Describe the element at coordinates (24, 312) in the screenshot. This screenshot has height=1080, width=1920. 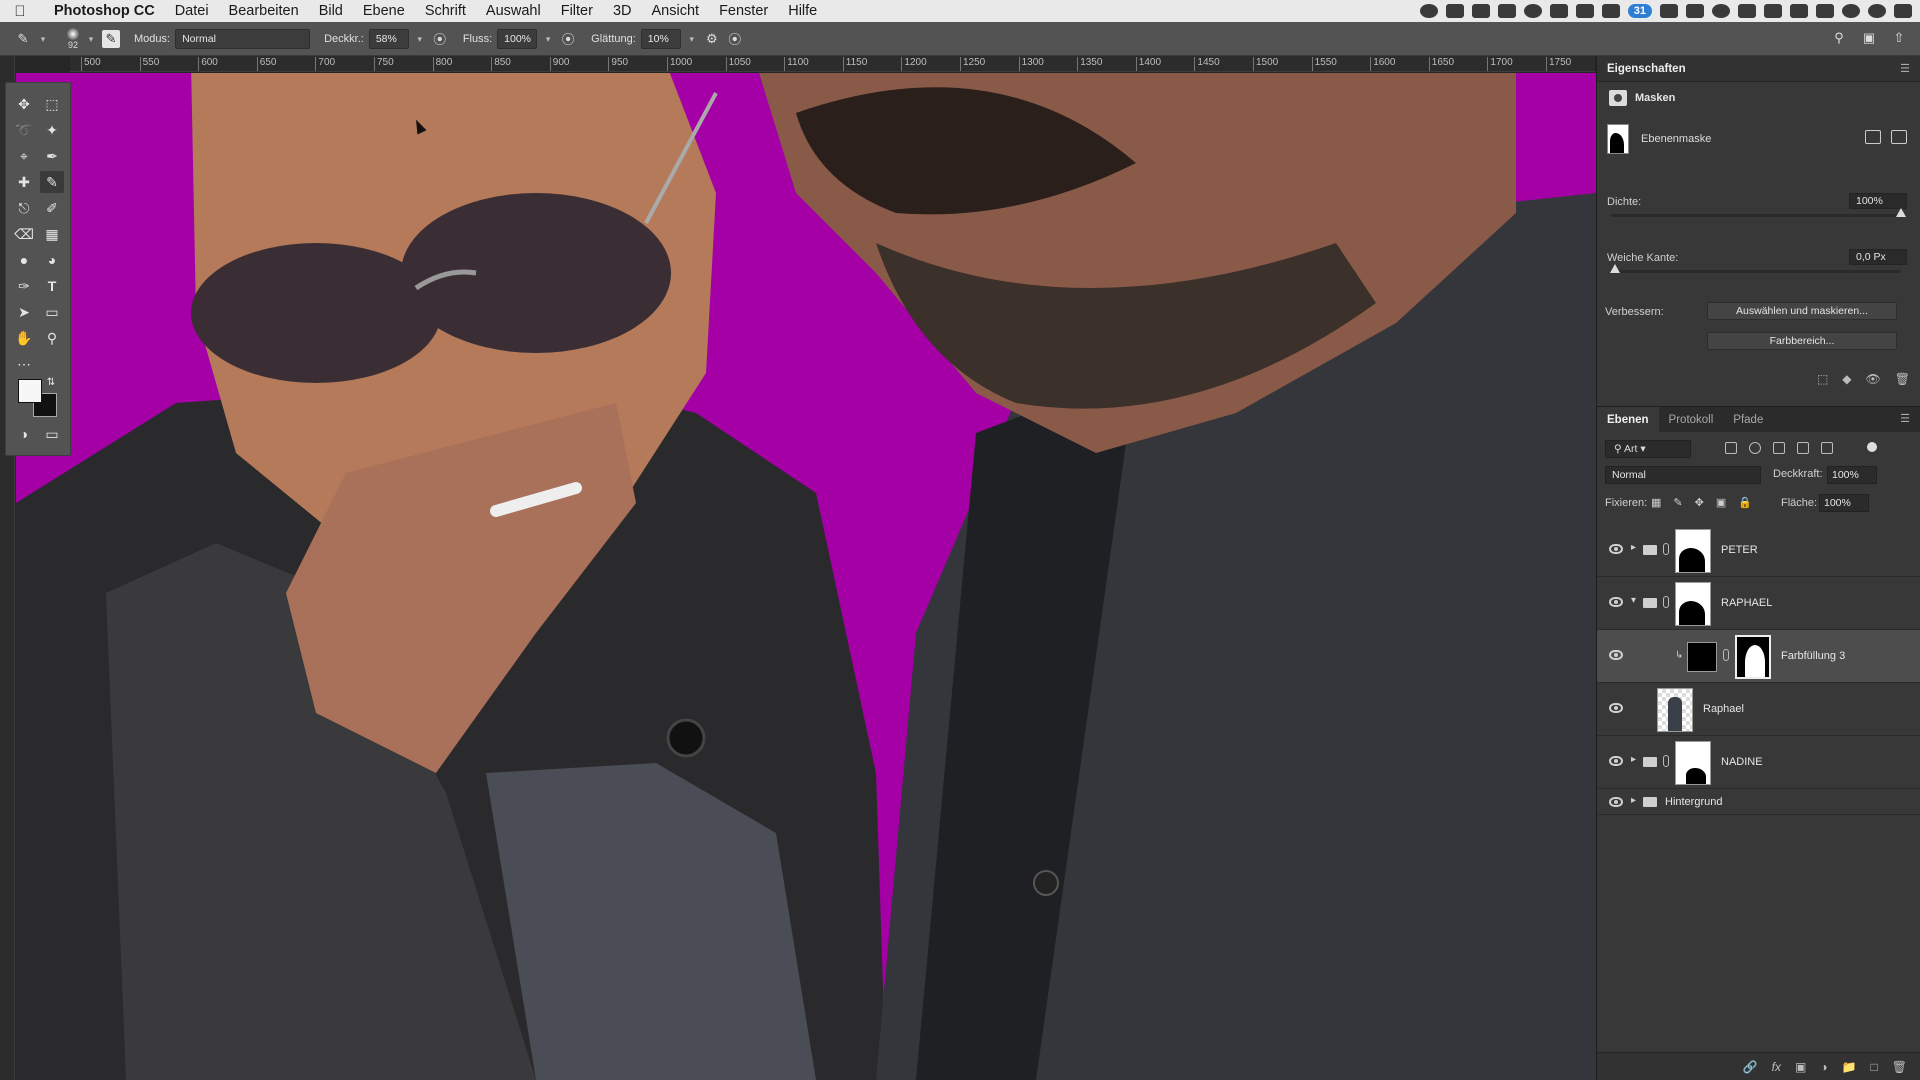
I see `path-selection-tool-icon: ➤` at that location.